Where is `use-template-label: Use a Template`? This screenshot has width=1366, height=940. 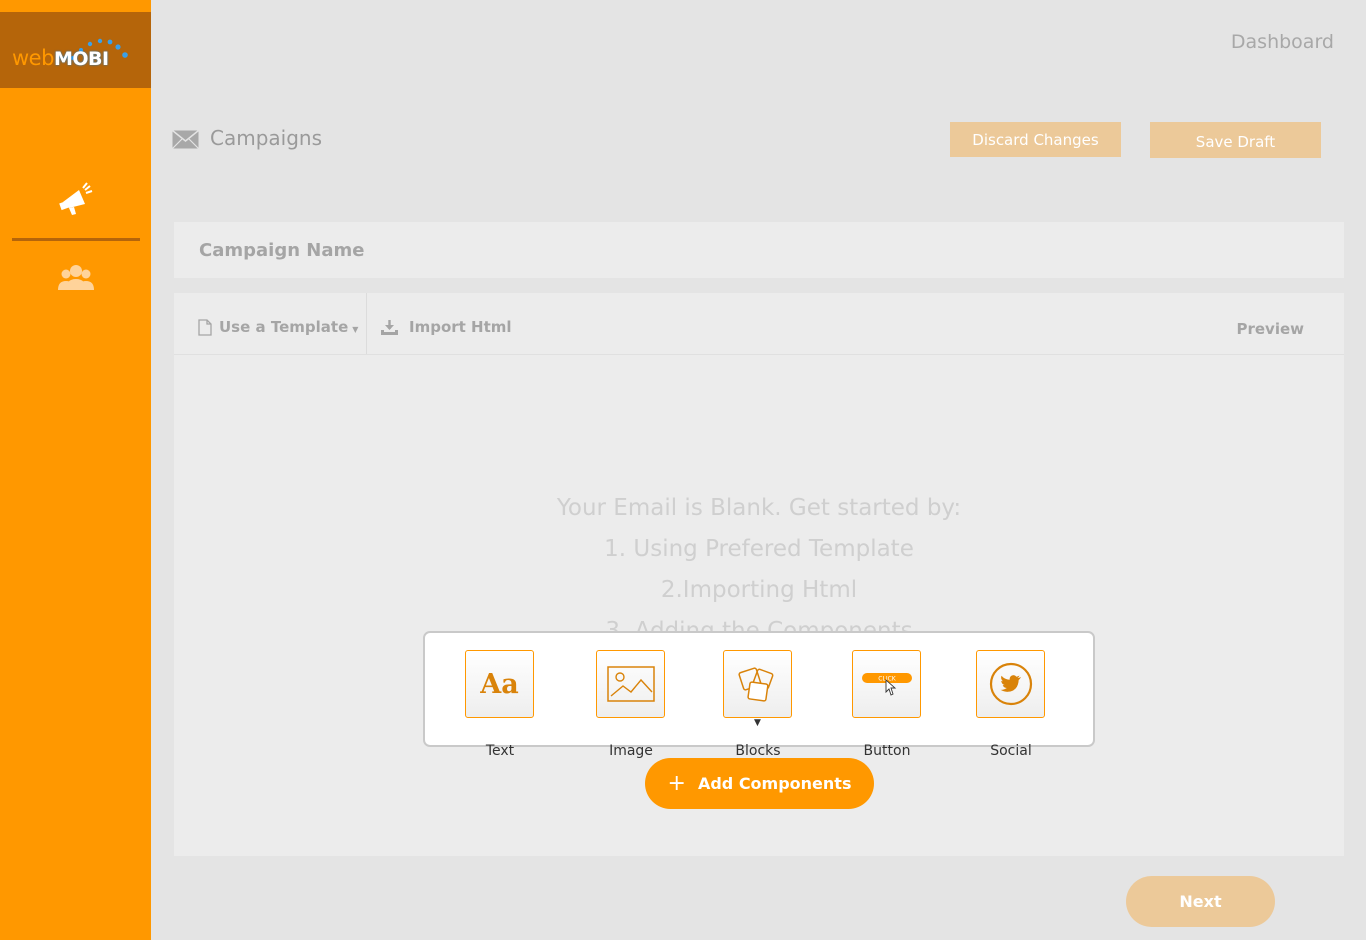
use-template-label: Use a Template is located at coordinates (284, 327).